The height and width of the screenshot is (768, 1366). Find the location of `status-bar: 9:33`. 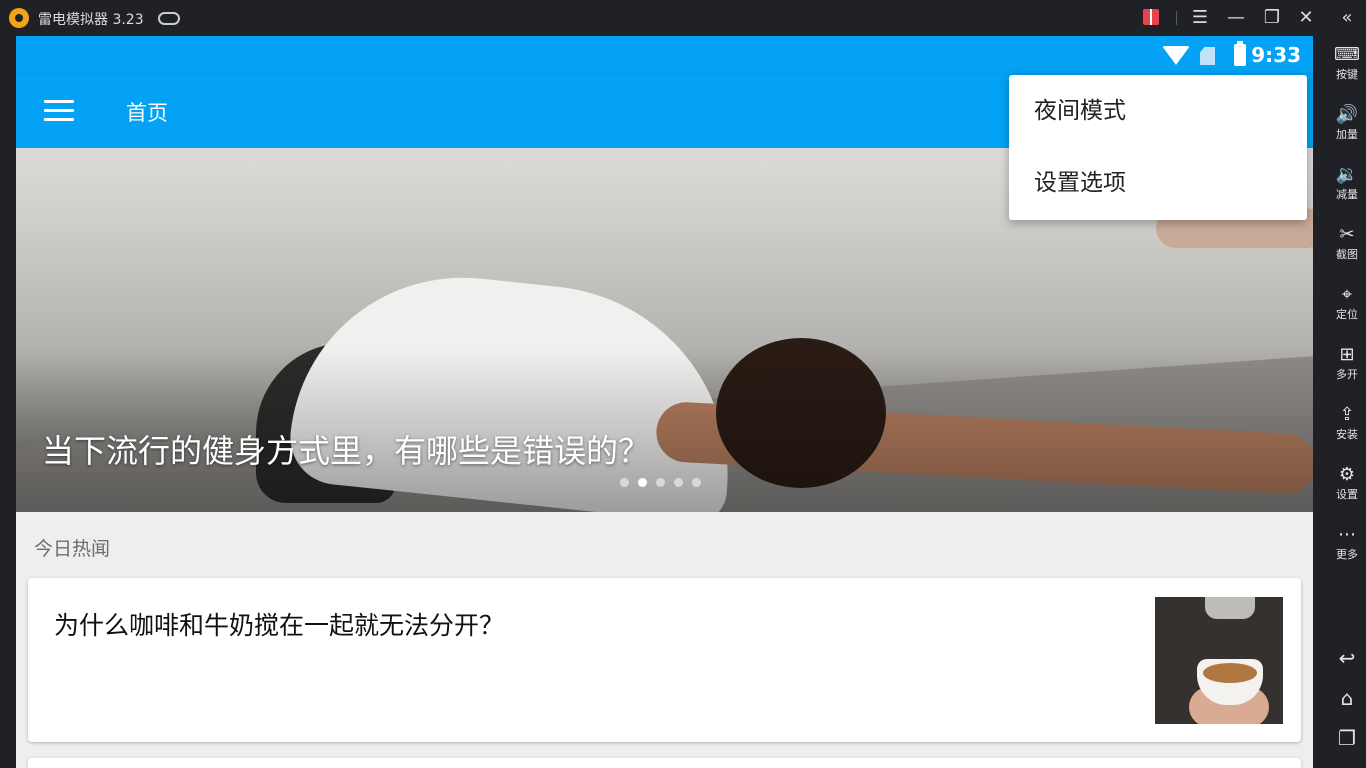

status-bar: 9:33 is located at coordinates (664, 55).